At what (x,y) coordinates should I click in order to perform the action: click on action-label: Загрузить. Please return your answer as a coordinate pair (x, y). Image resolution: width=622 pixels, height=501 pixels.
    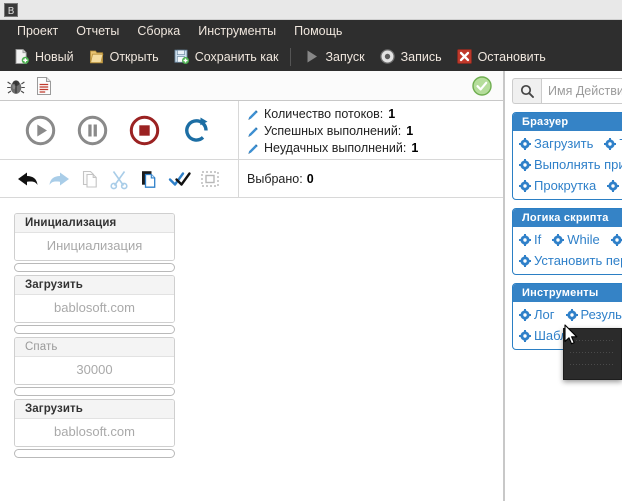
    Looking at the image, I should click on (564, 143).